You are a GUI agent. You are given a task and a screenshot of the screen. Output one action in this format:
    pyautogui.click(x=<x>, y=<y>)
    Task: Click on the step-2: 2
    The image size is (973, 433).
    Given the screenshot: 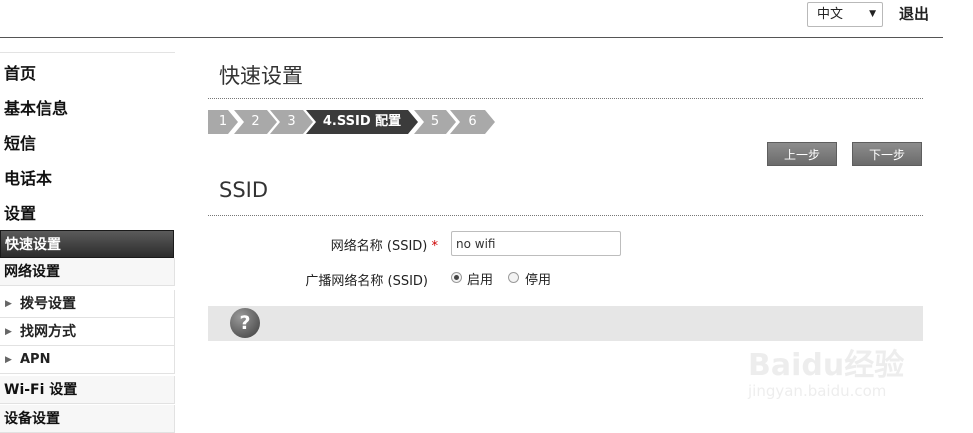 What is the action you would take?
    pyautogui.click(x=255, y=122)
    